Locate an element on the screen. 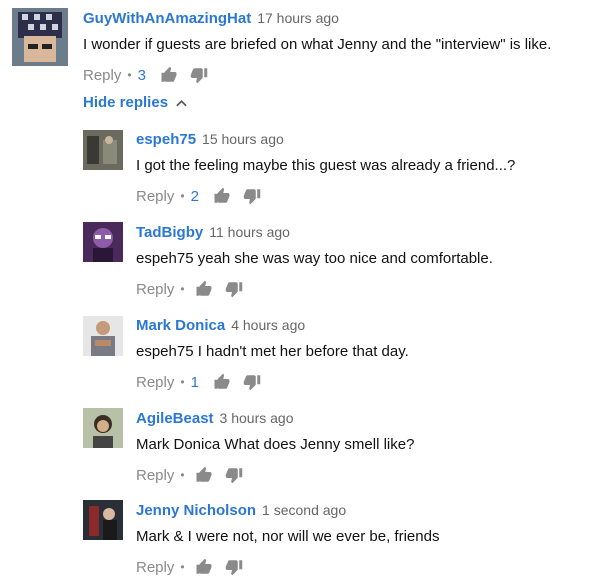  reply-timestamp: 1 second ago is located at coordinates (304, 510).